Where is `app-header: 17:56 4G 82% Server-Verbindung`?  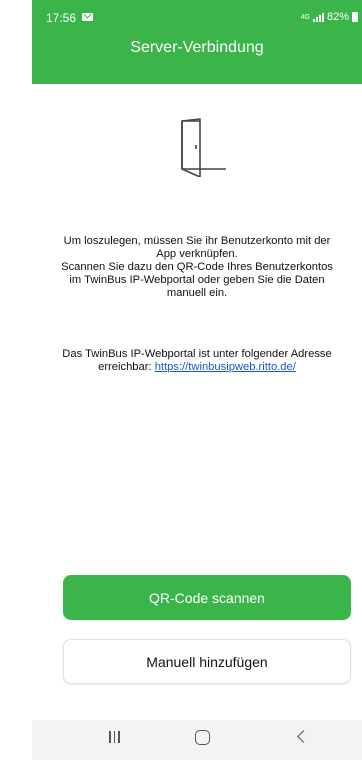
app-header: 17:56 4G 82% Server-Verbindung is located at coordinates (197, 42).